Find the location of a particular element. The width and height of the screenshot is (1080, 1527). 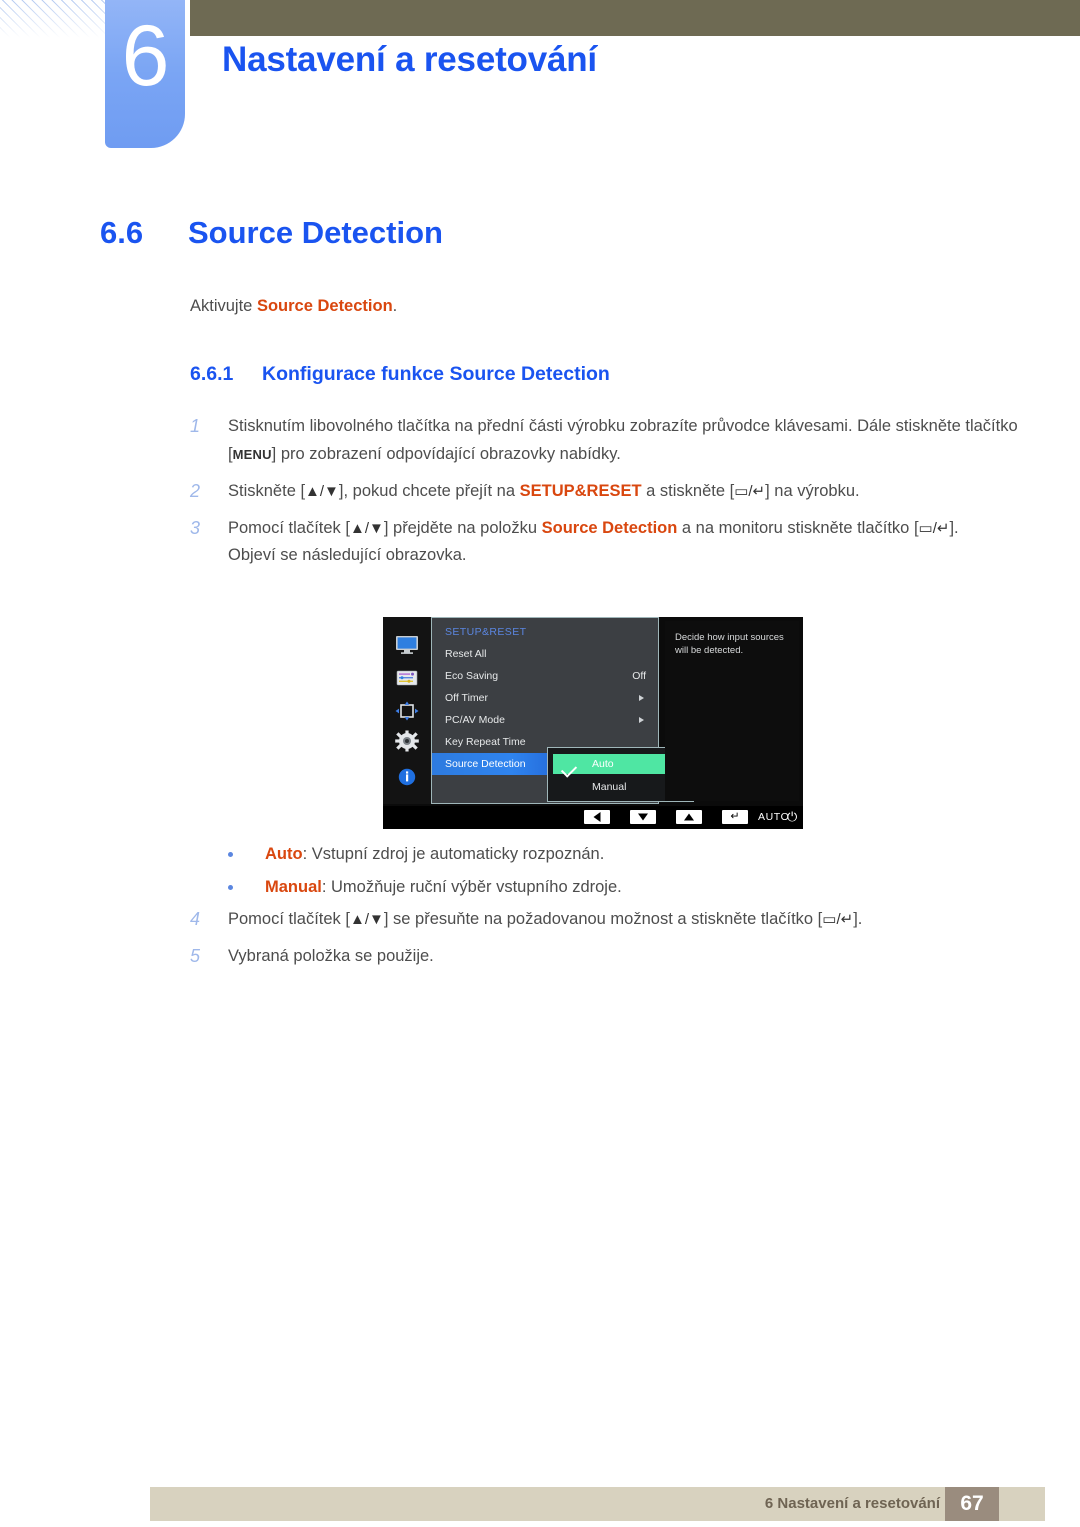

osd-submenu-option-label: Auto is located at coordinates (603, 764).